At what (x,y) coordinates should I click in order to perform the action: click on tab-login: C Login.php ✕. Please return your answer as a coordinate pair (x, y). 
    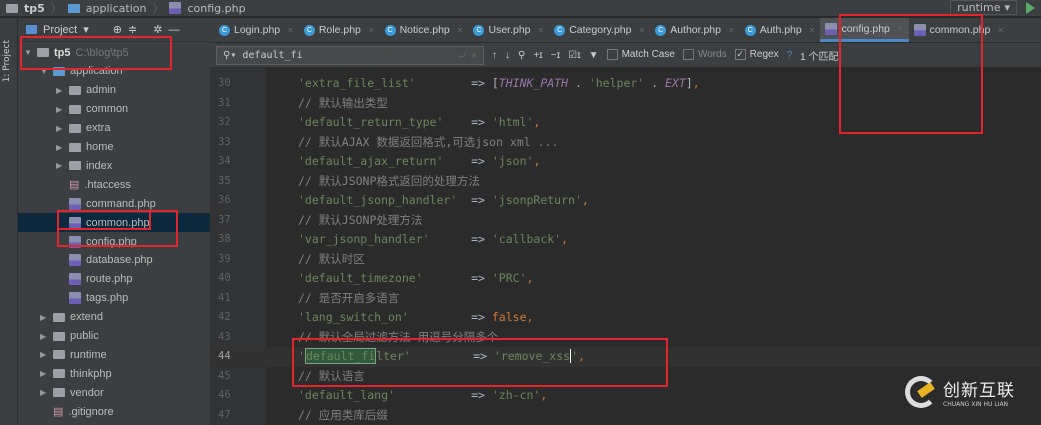
    Looking at the image, I should click on (256, 30).